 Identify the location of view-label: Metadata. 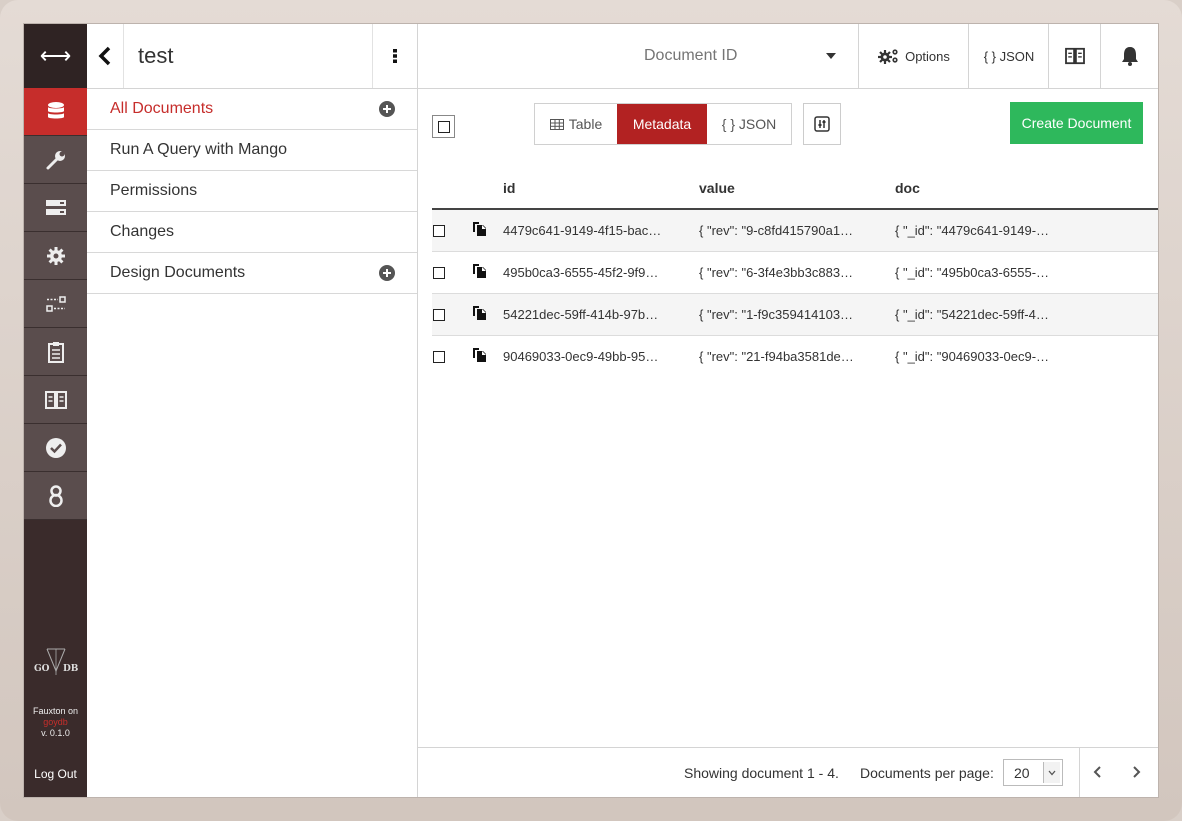
(662, 124).